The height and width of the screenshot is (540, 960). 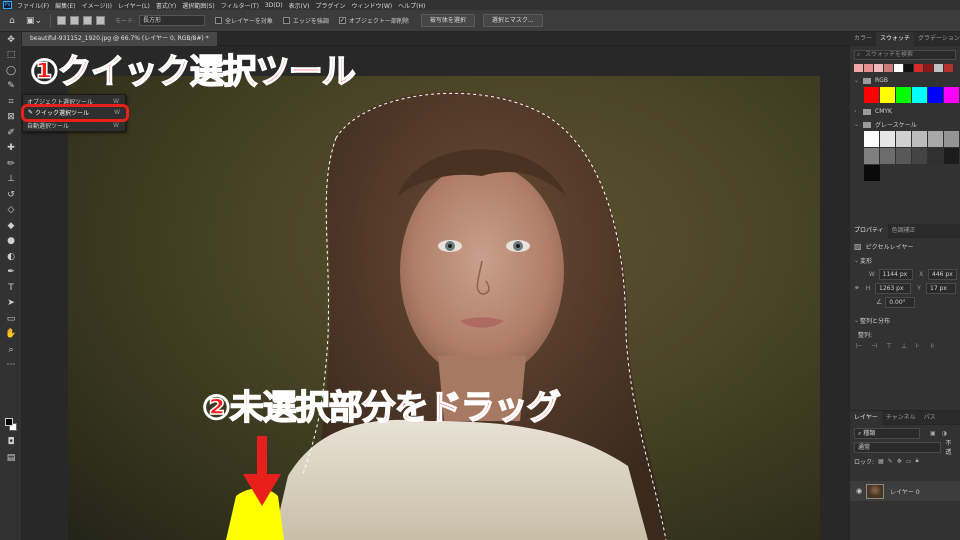 I want to click on enhance-edge-checkbox: エッジを強調, so click(x=305, y=20).